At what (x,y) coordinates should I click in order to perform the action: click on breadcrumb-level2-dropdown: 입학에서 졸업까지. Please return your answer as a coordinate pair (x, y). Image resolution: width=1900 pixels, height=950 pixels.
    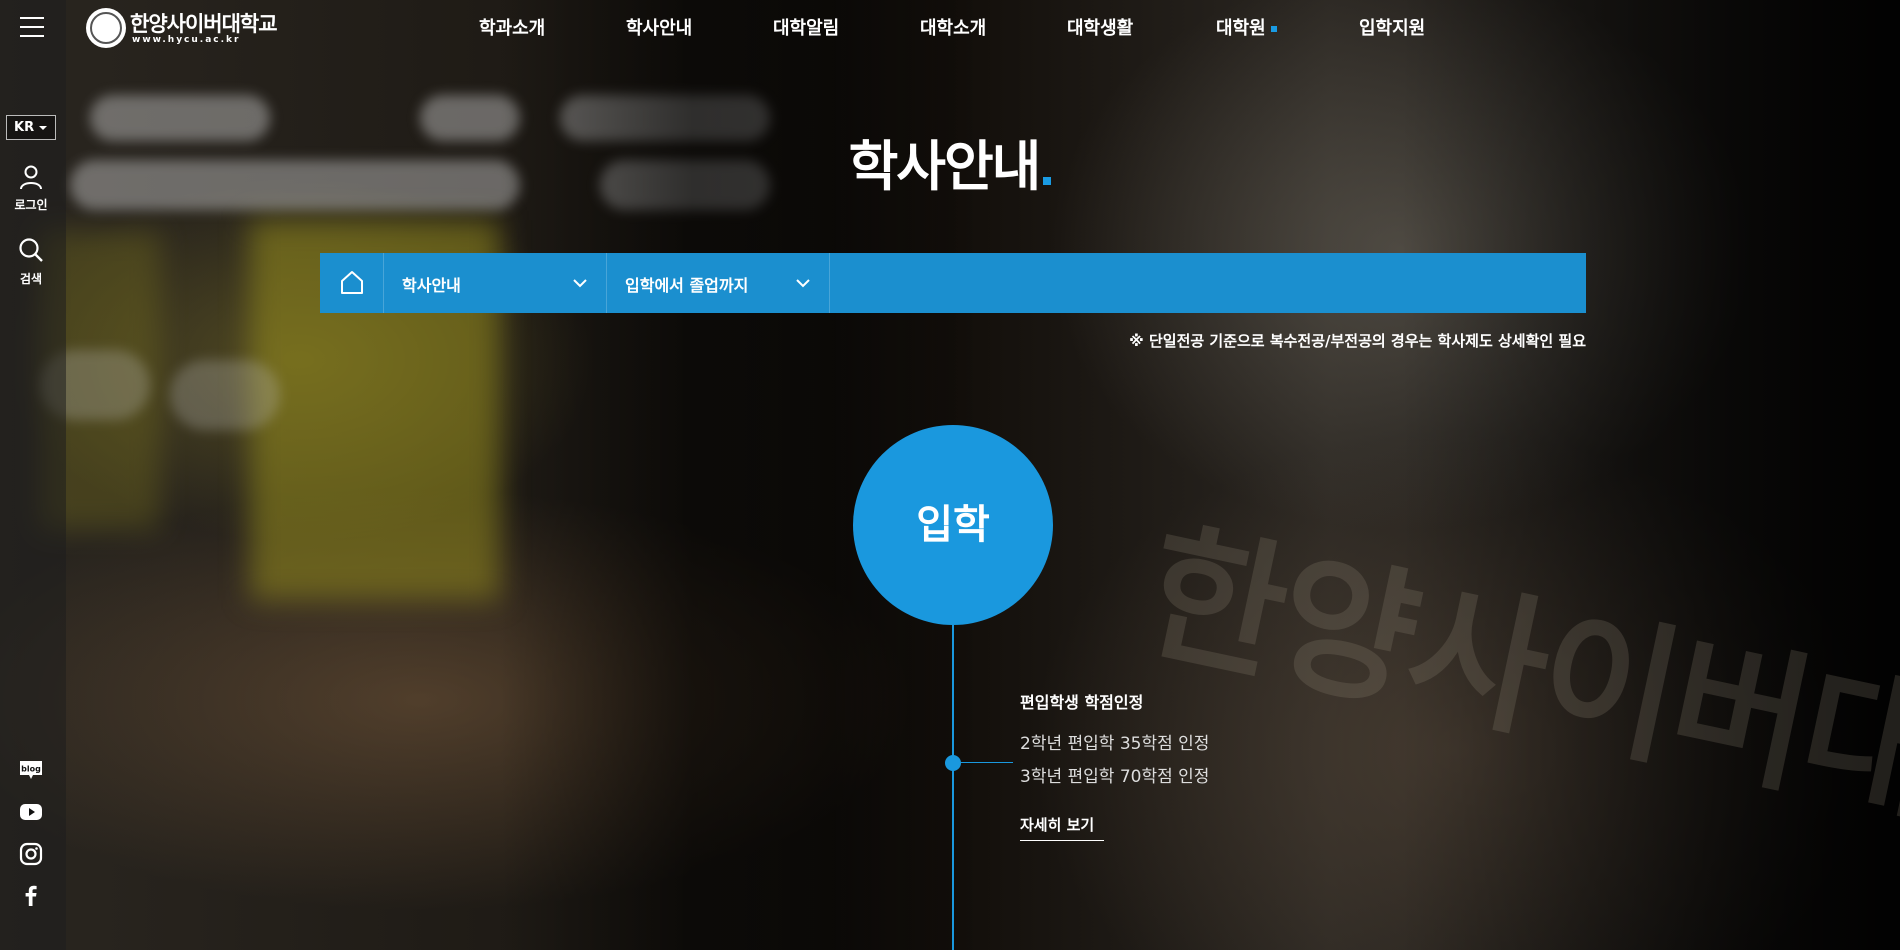
    Looking at the image, I should click on (718, 283).